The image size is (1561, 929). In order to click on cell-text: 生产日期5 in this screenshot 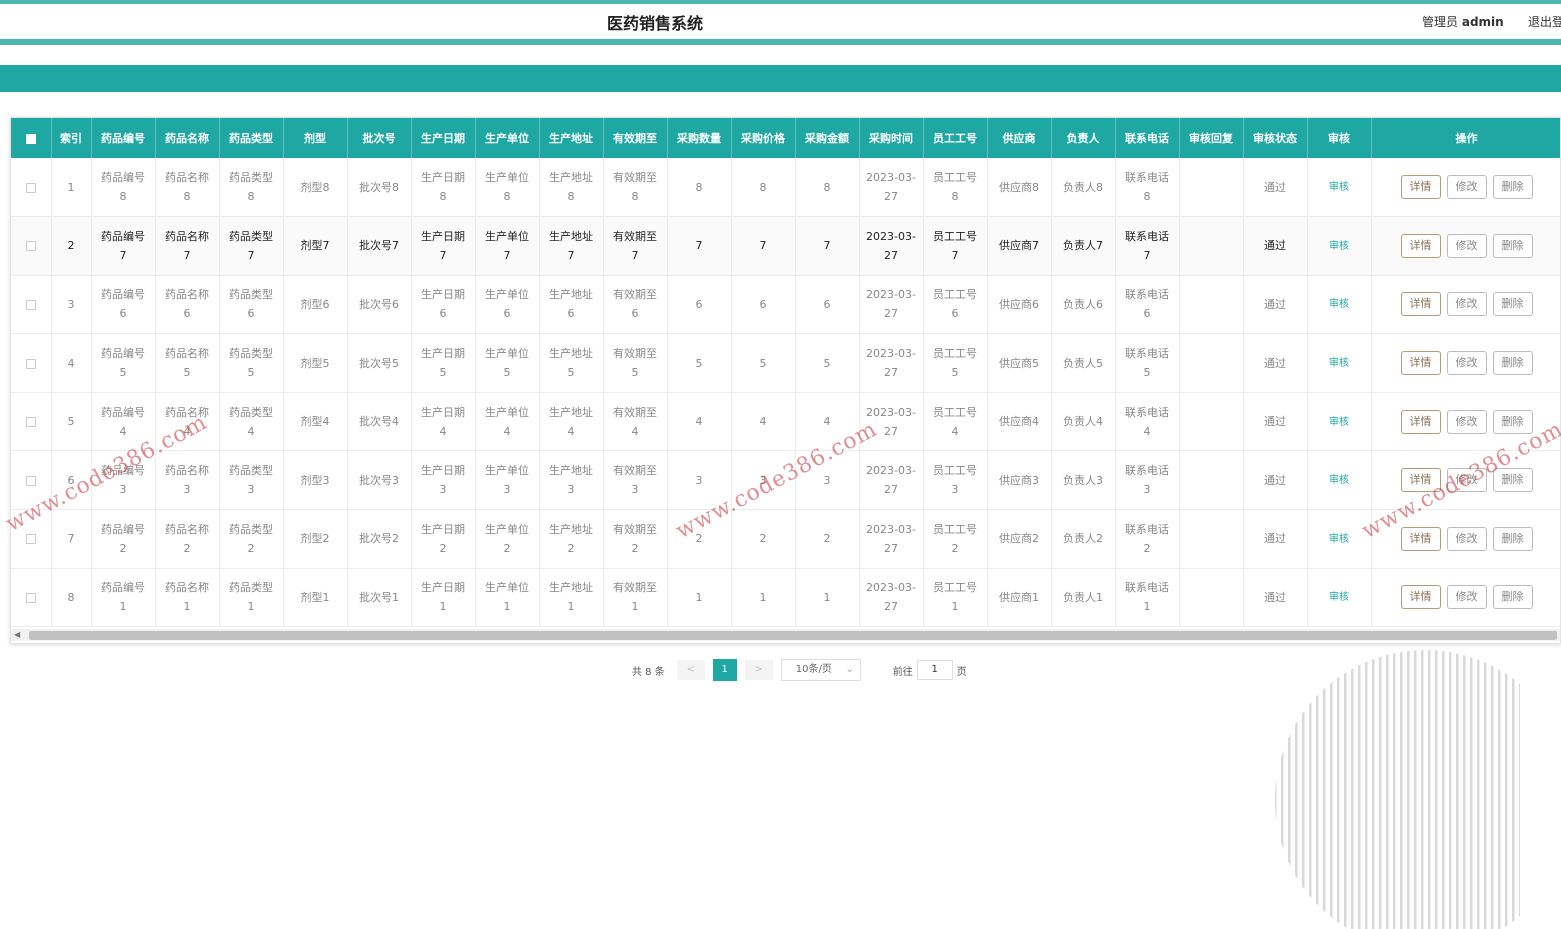, I will do `click(443, 363)`.